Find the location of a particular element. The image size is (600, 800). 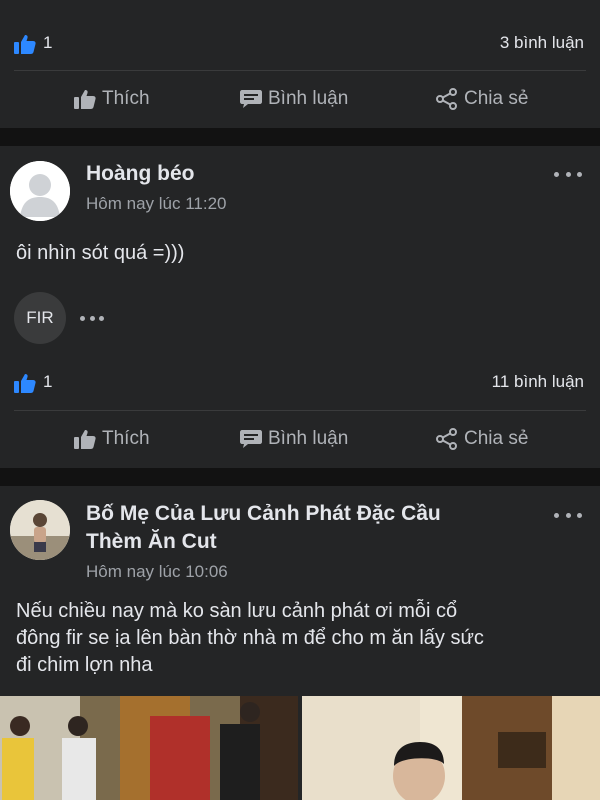

default-avatar-icon is located at coordinates (40, 191).